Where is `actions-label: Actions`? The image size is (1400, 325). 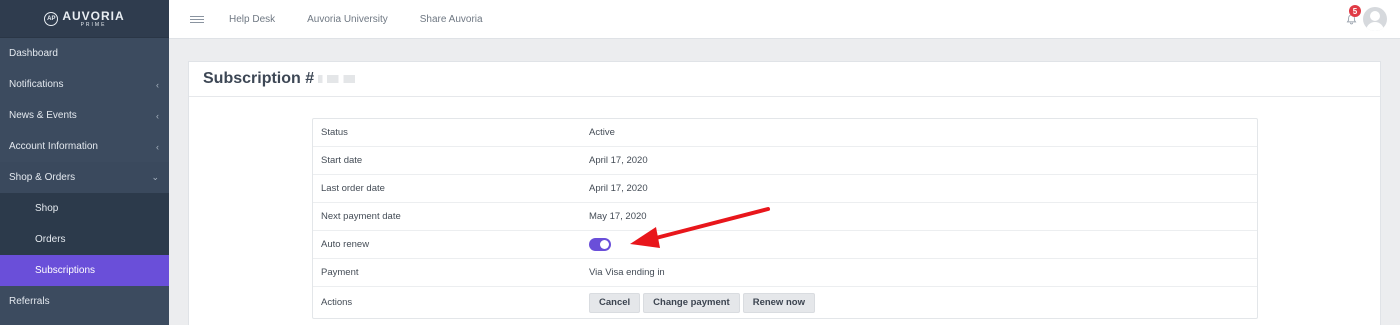 actions-label: Actions is located at coordinates (337, 302).